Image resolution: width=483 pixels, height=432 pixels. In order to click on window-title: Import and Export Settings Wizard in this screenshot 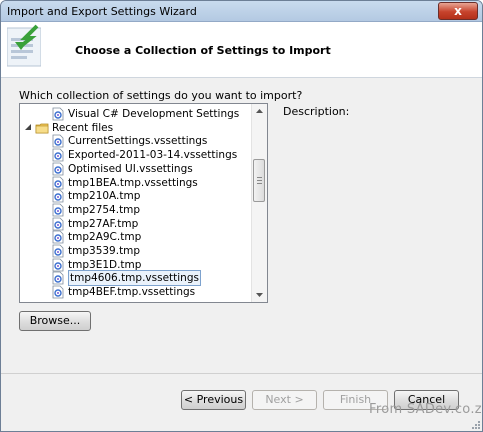, I will do `click(102, 11)`.